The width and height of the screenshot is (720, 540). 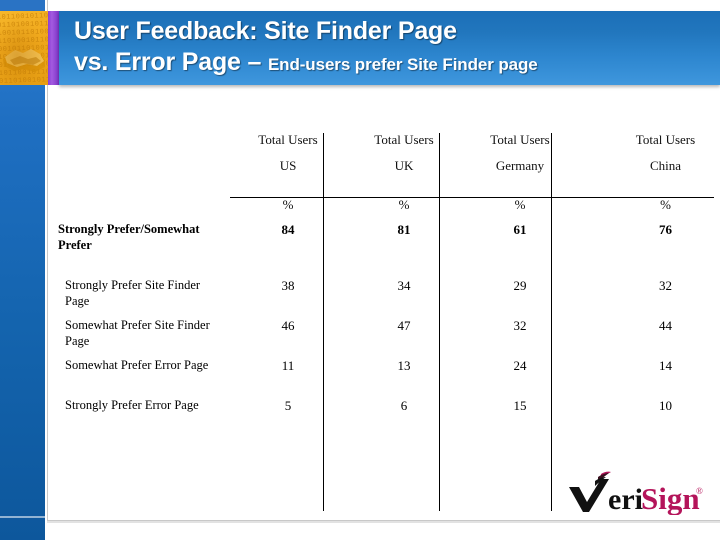 What do you see at coordinates (53, 48) in the screenshot?
I see `purple-accent-stripe` at bounding box center [53, 48].